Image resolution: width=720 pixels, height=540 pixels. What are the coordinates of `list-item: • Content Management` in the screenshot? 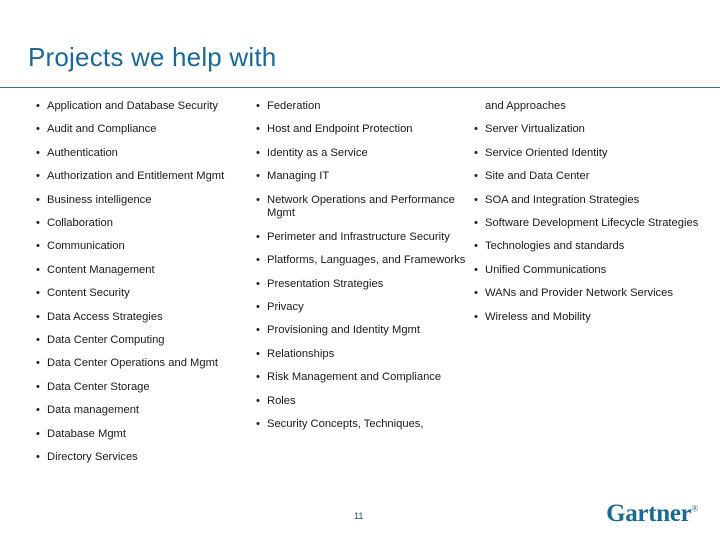 It's located at (151, 271).